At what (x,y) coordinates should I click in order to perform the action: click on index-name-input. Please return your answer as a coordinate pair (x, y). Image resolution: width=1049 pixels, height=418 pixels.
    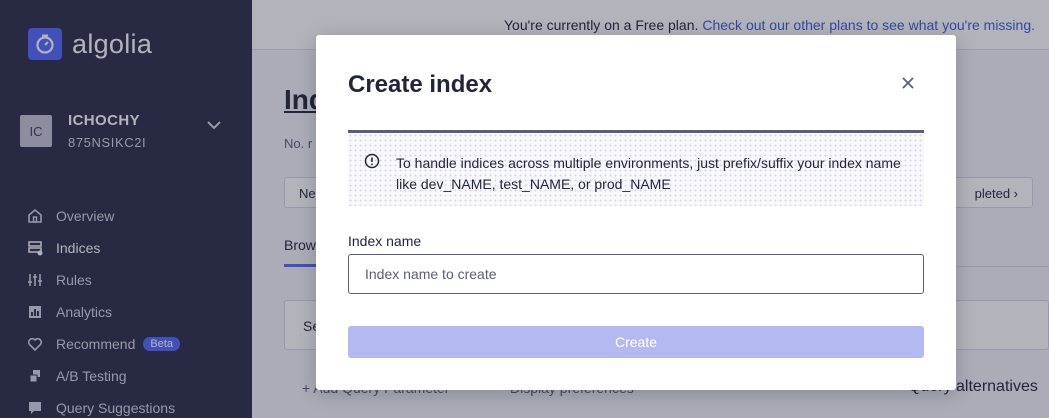
    Looking at the image, I should click on (636, 274).